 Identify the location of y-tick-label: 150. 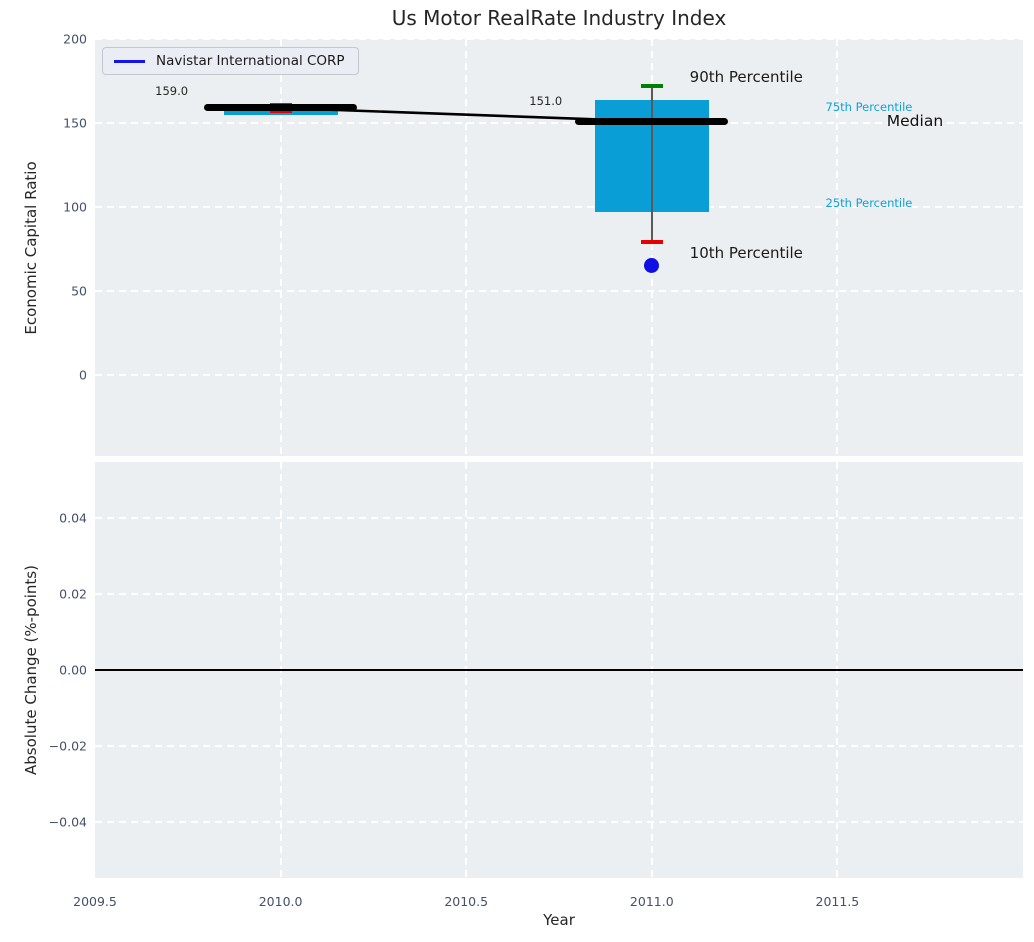
(75, 123).